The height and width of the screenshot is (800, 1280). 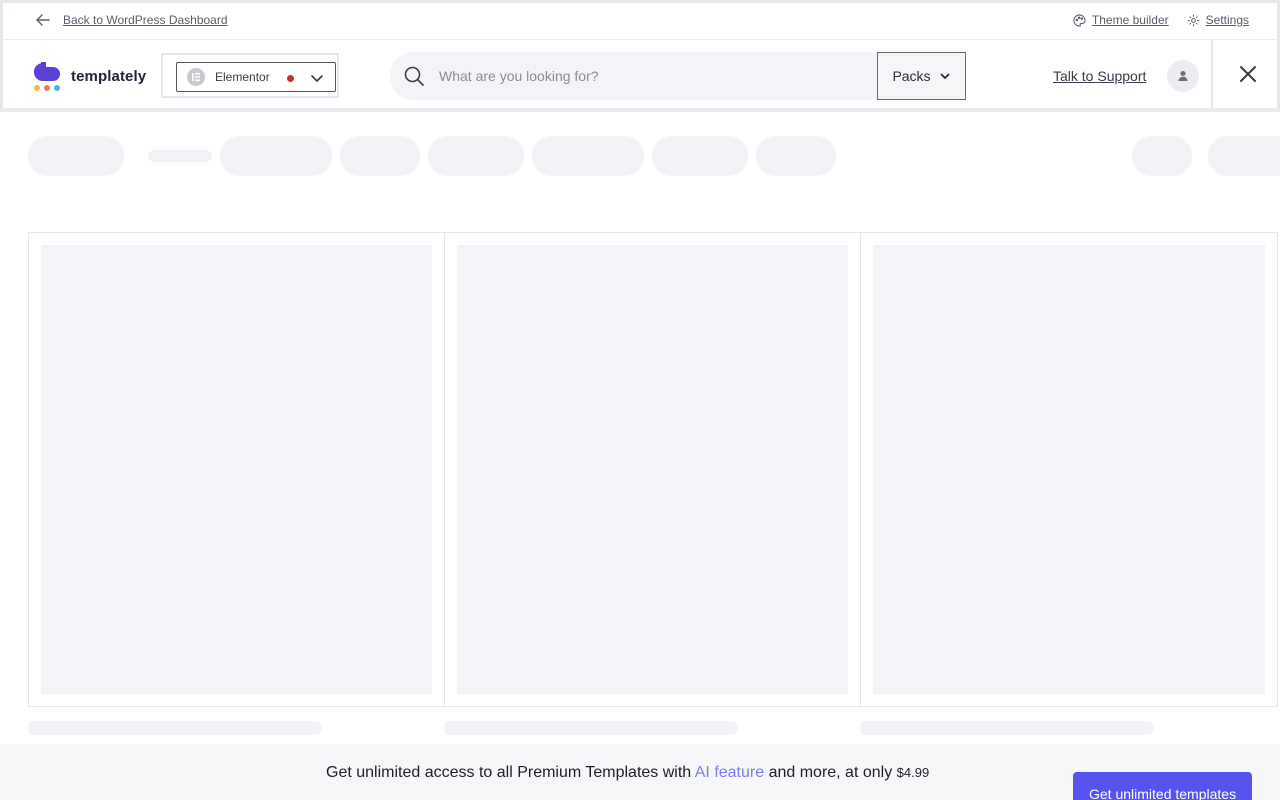 I want to click on skeleton-text, so click(x=180, y=156).